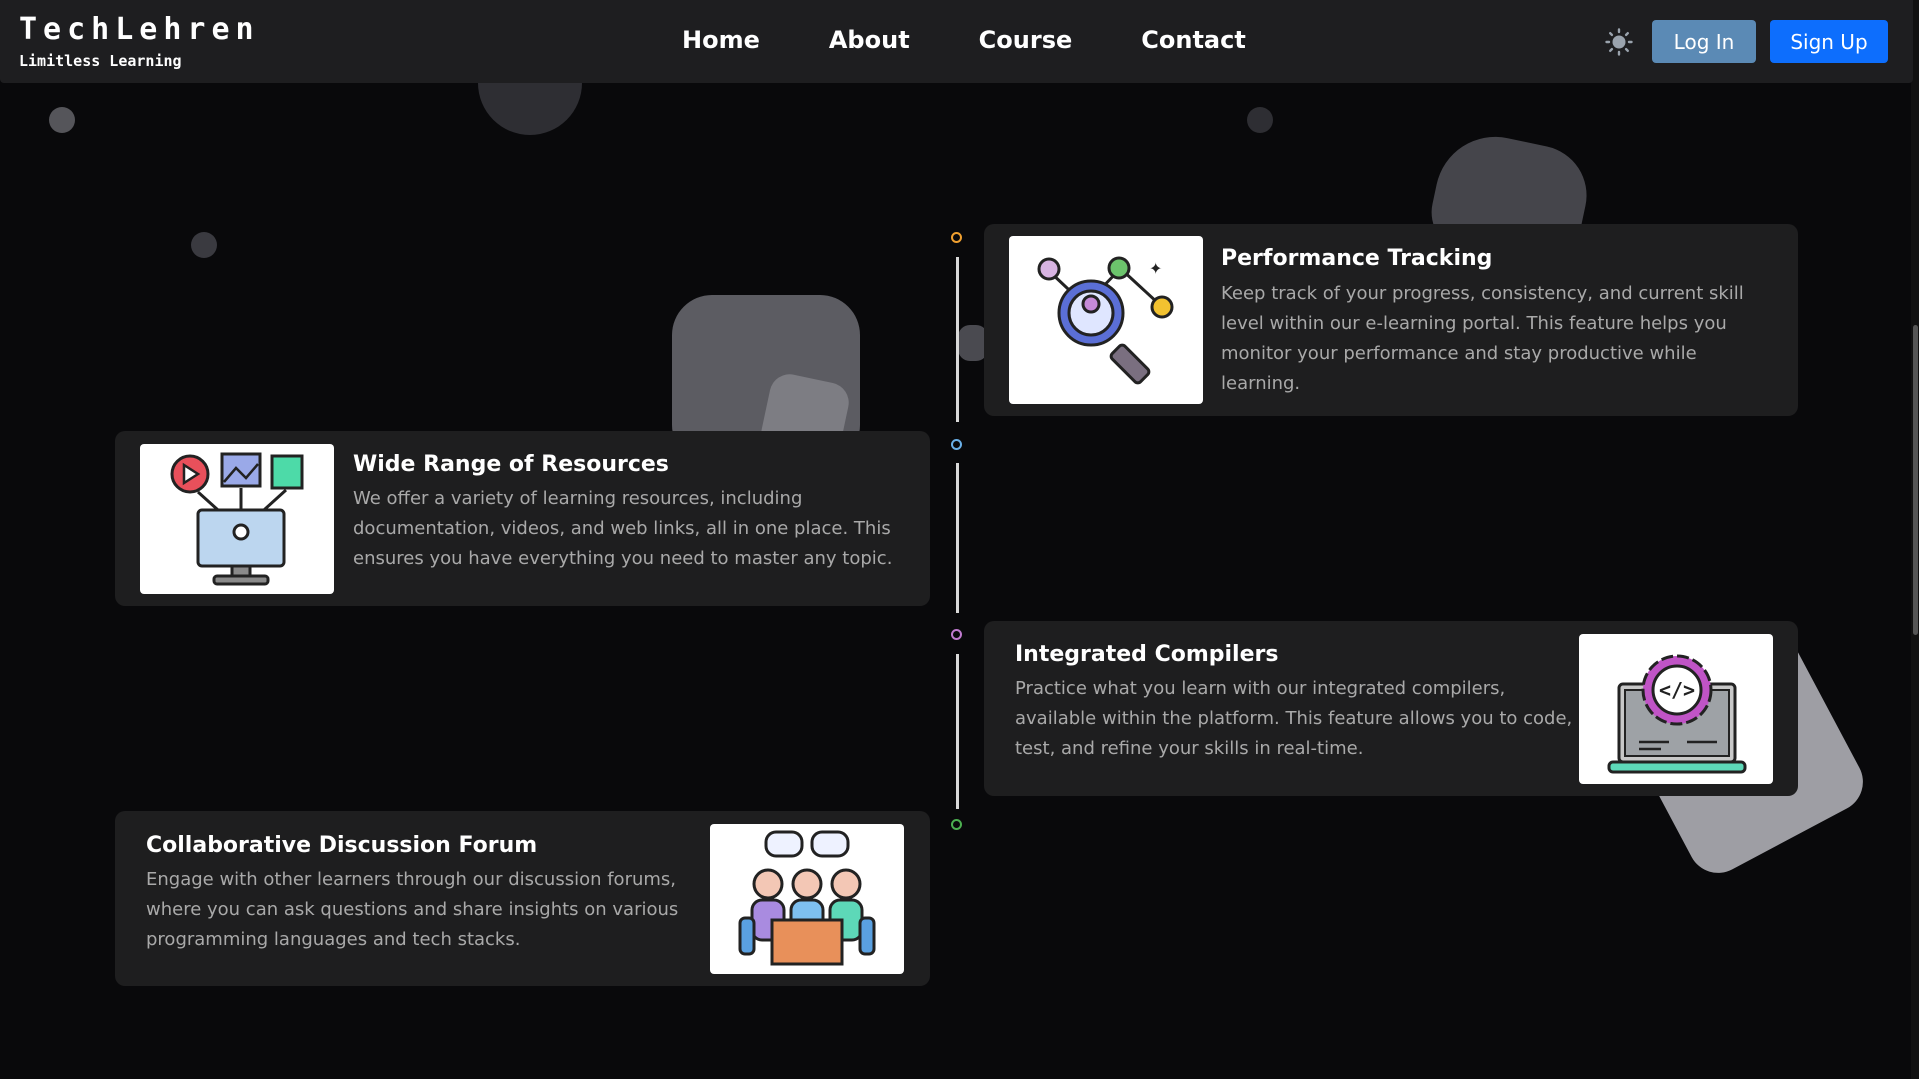  I want to click on feature-title: Wide Range of Resources, so click(511, 464).